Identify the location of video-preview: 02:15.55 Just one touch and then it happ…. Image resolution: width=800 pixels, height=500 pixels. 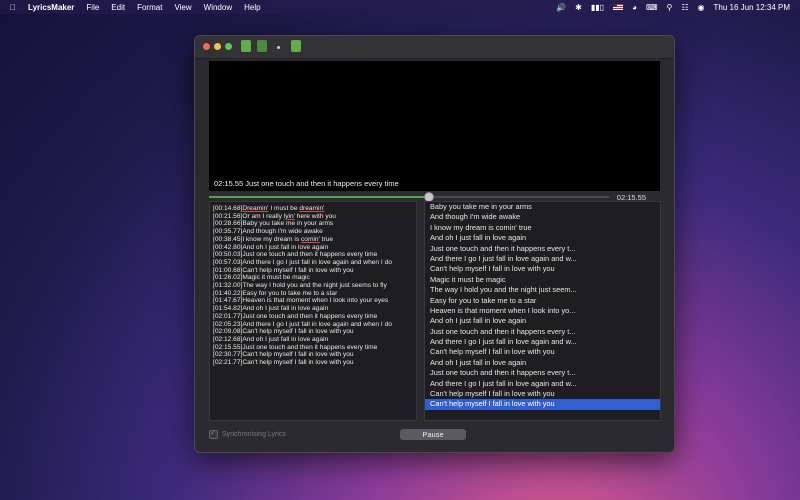
(434, 126).